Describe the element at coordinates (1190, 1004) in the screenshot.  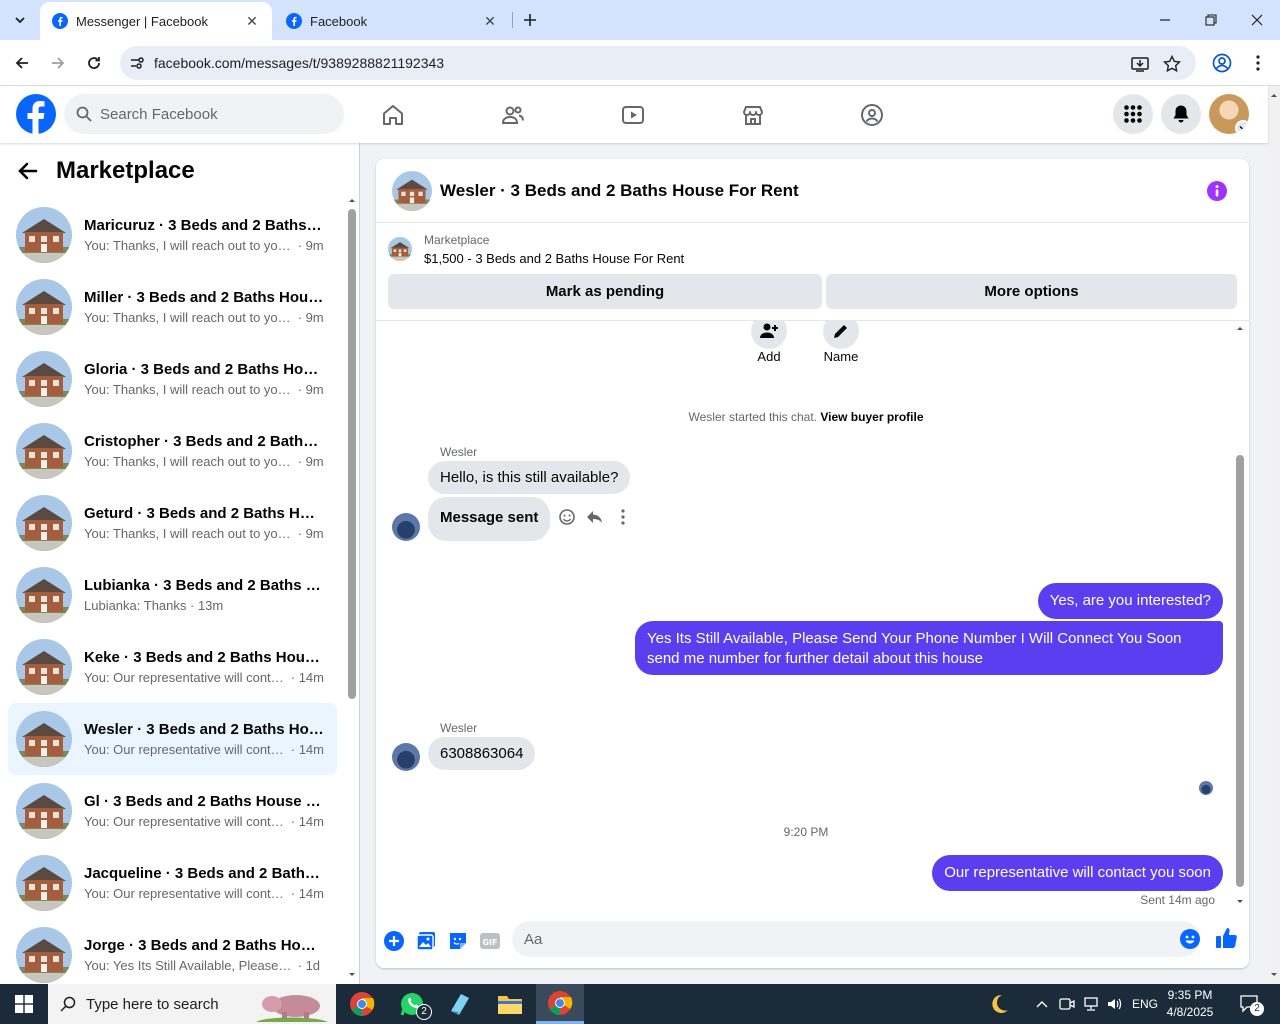
I see `taskbar-clock: 9:35 PM 4/8/2025` at that location.